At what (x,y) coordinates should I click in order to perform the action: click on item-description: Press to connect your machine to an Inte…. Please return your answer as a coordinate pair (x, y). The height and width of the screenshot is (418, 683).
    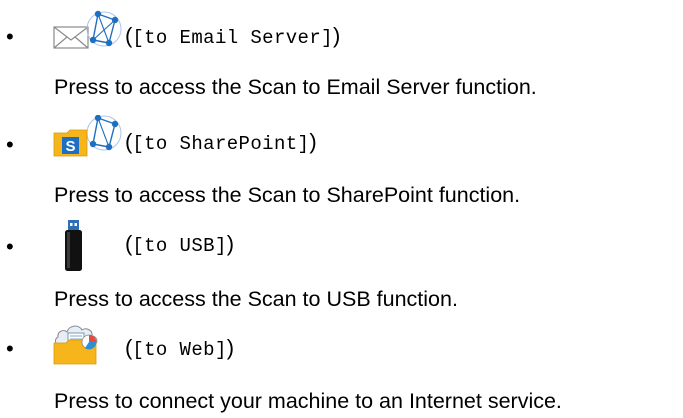
    Looking at the image, I should click on (308, 401).